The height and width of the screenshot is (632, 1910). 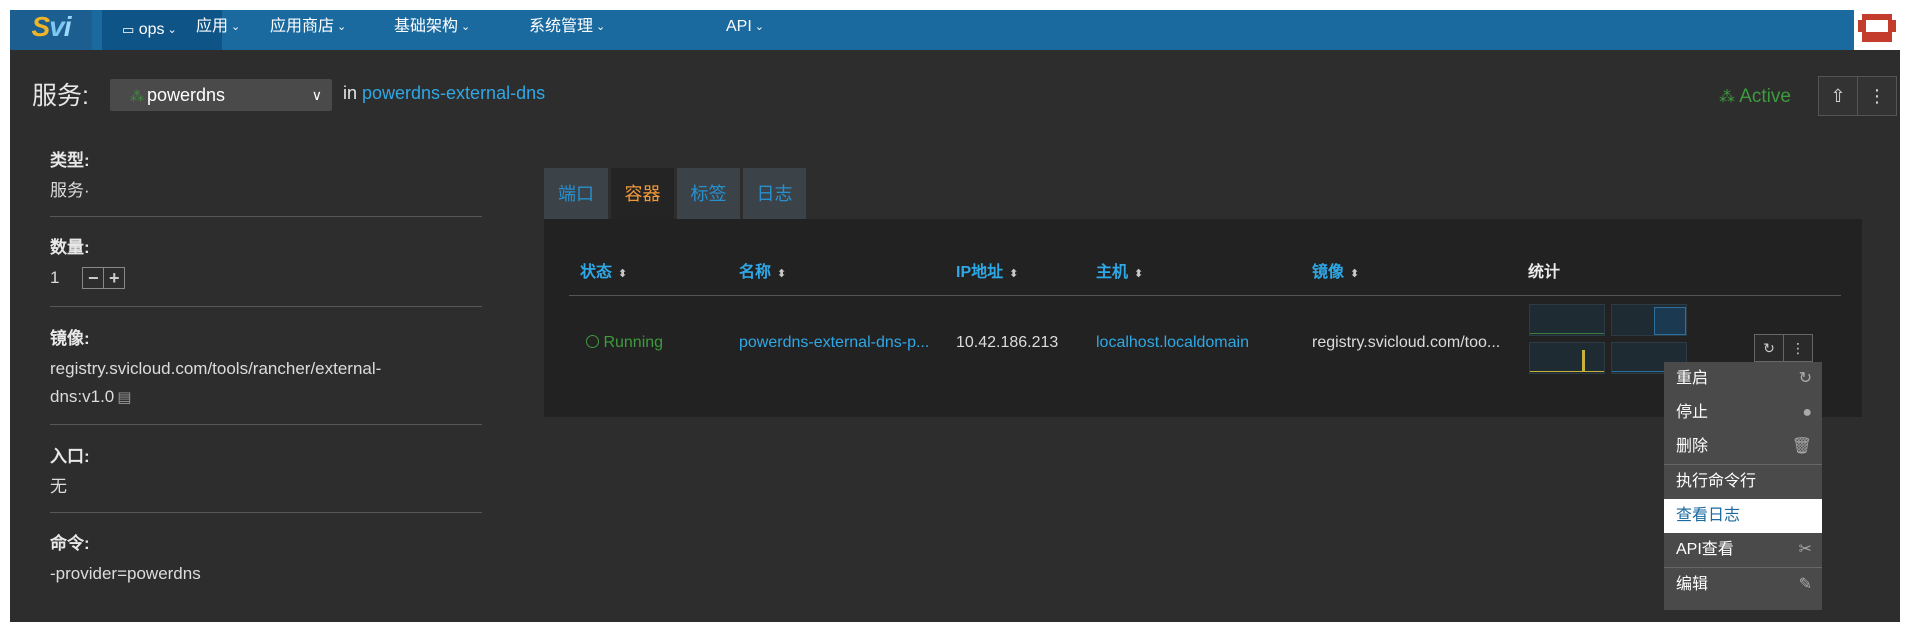 I want to click on menu-item-restart: 重启 ↻, so click(x=1743, y=379).